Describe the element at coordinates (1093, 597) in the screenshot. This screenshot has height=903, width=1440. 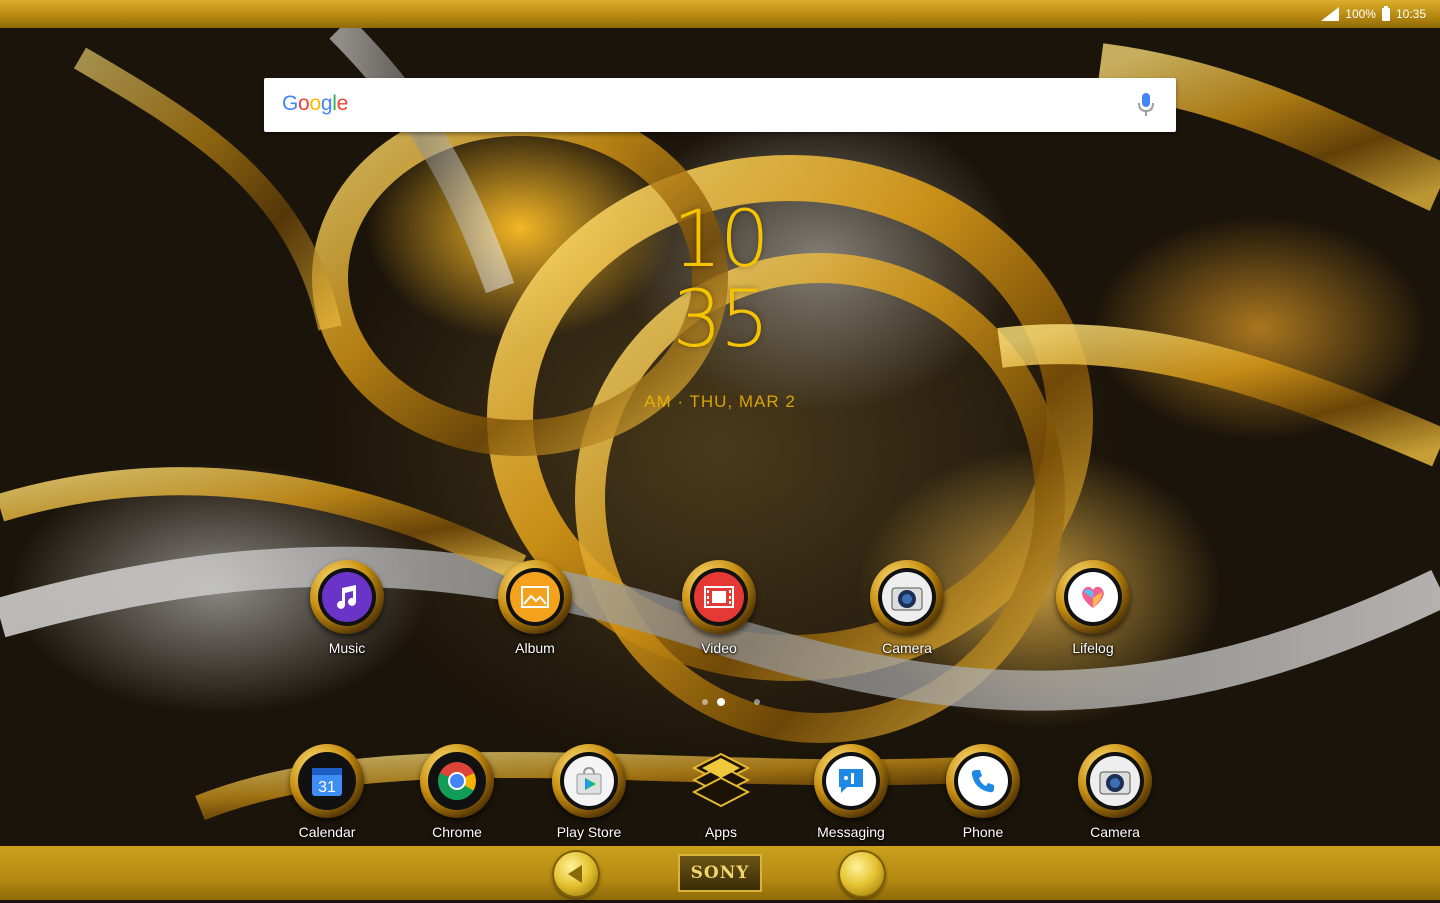
I see `heart-icon` at that location.